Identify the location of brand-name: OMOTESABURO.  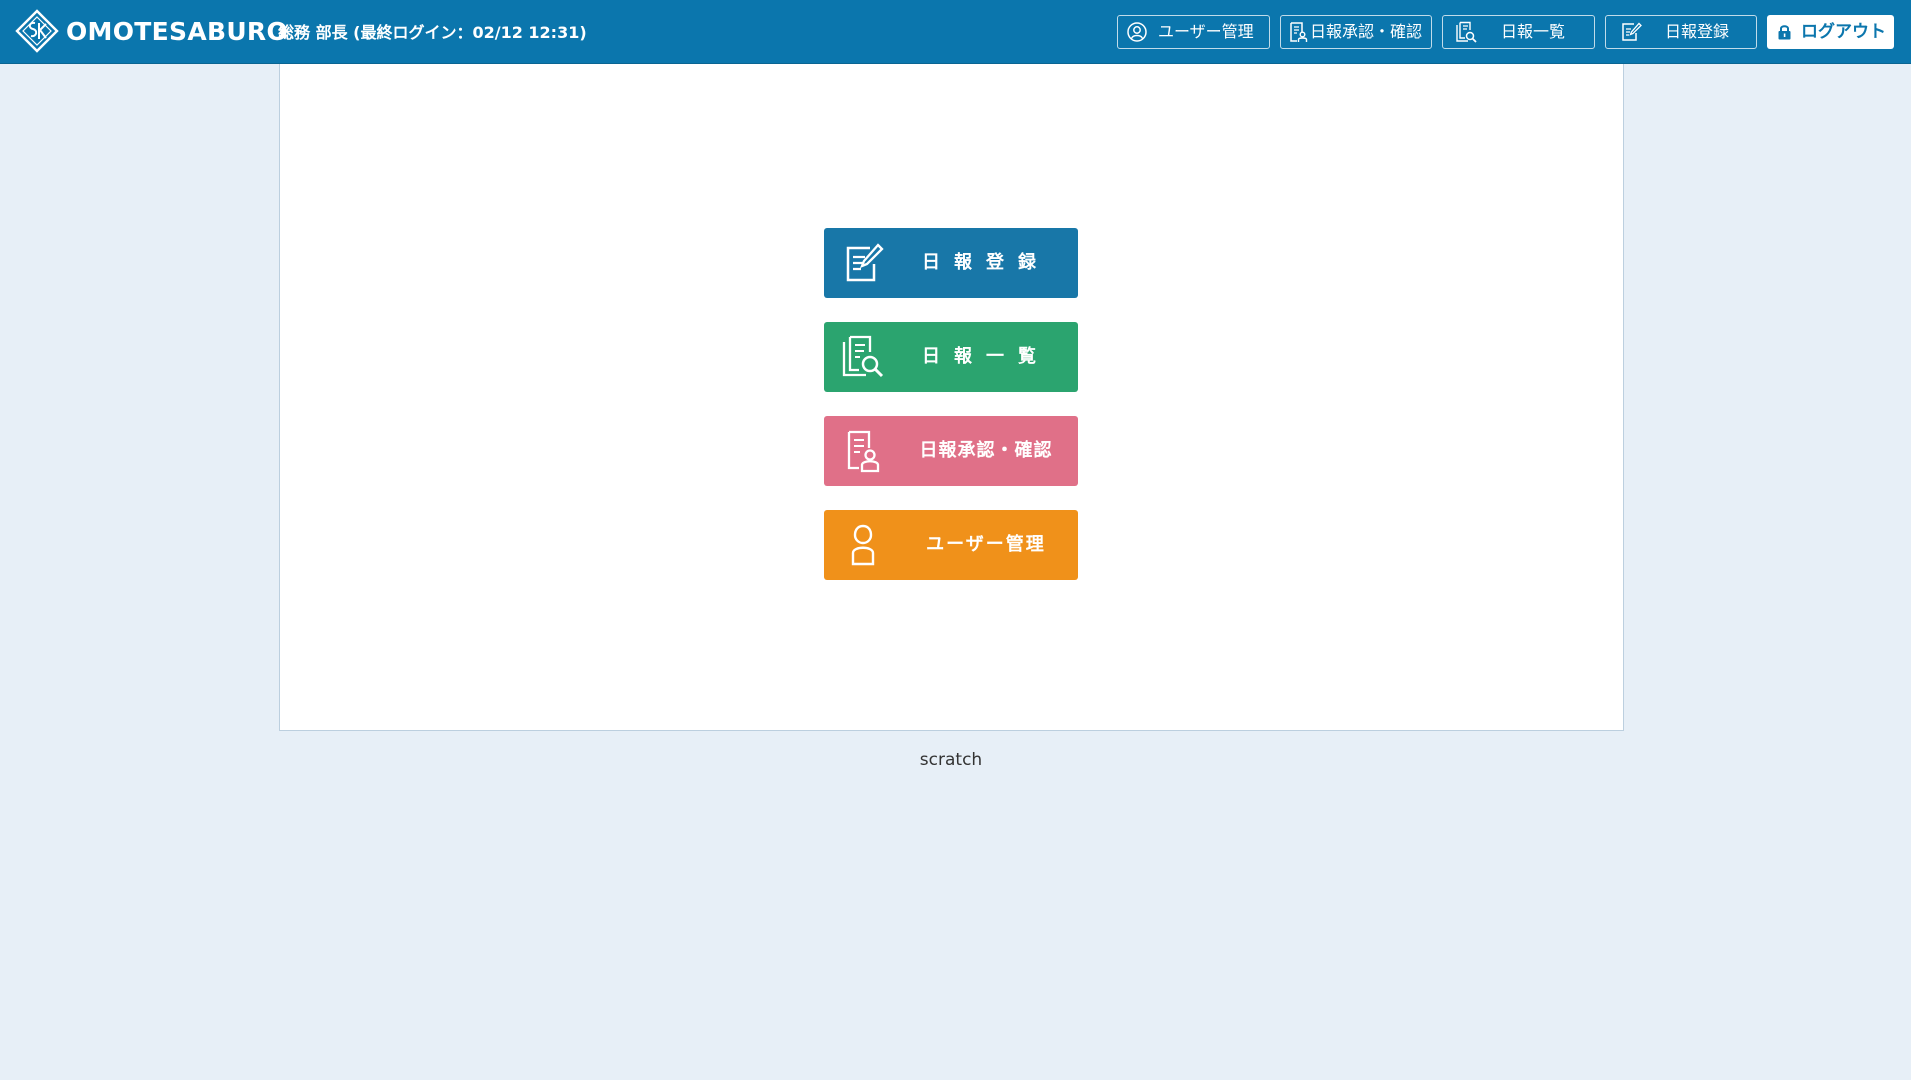
(177, 32).